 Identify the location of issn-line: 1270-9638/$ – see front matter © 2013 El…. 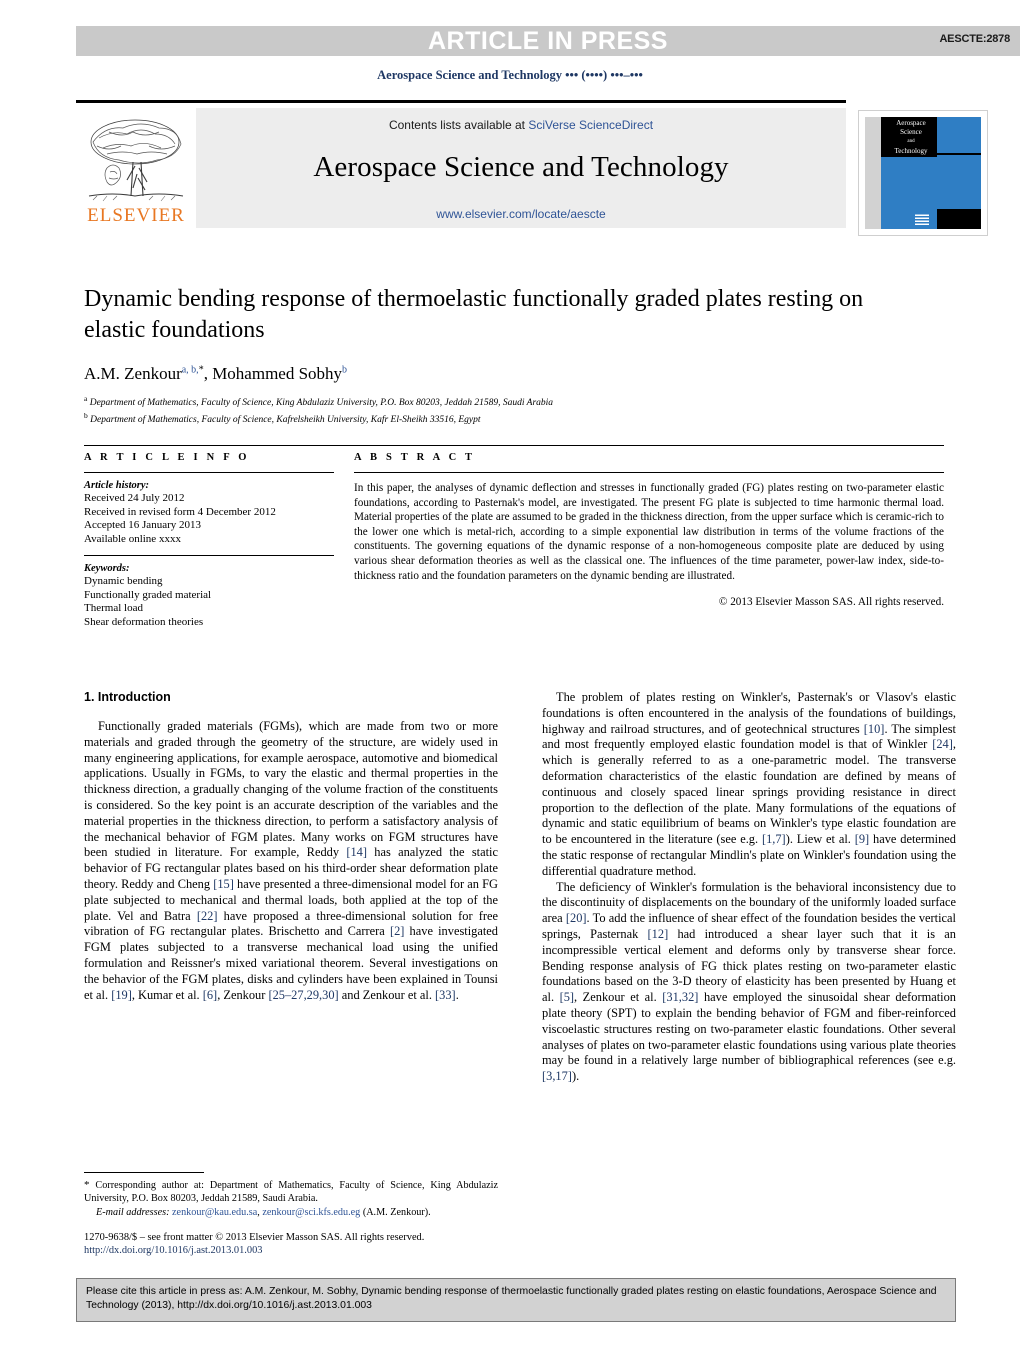
(254, 1237).